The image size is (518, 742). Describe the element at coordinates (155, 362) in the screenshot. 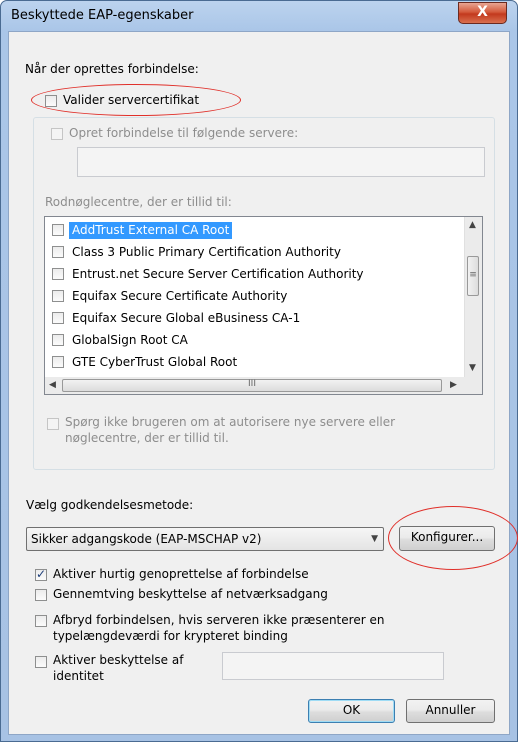

I see `ca-item-label: GTE CyberTrust Global Root` at that location.